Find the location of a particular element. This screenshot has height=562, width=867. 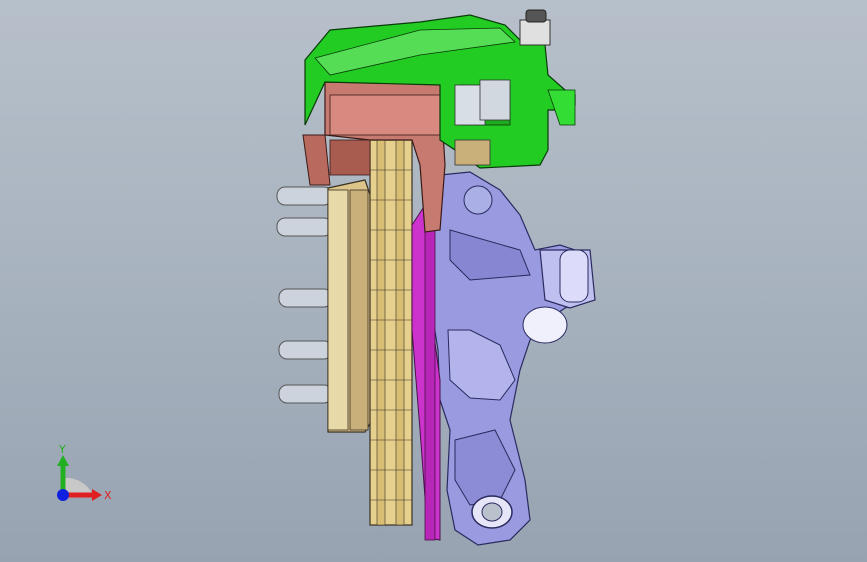

steering-knuckle is located at coordinates (512, 358).